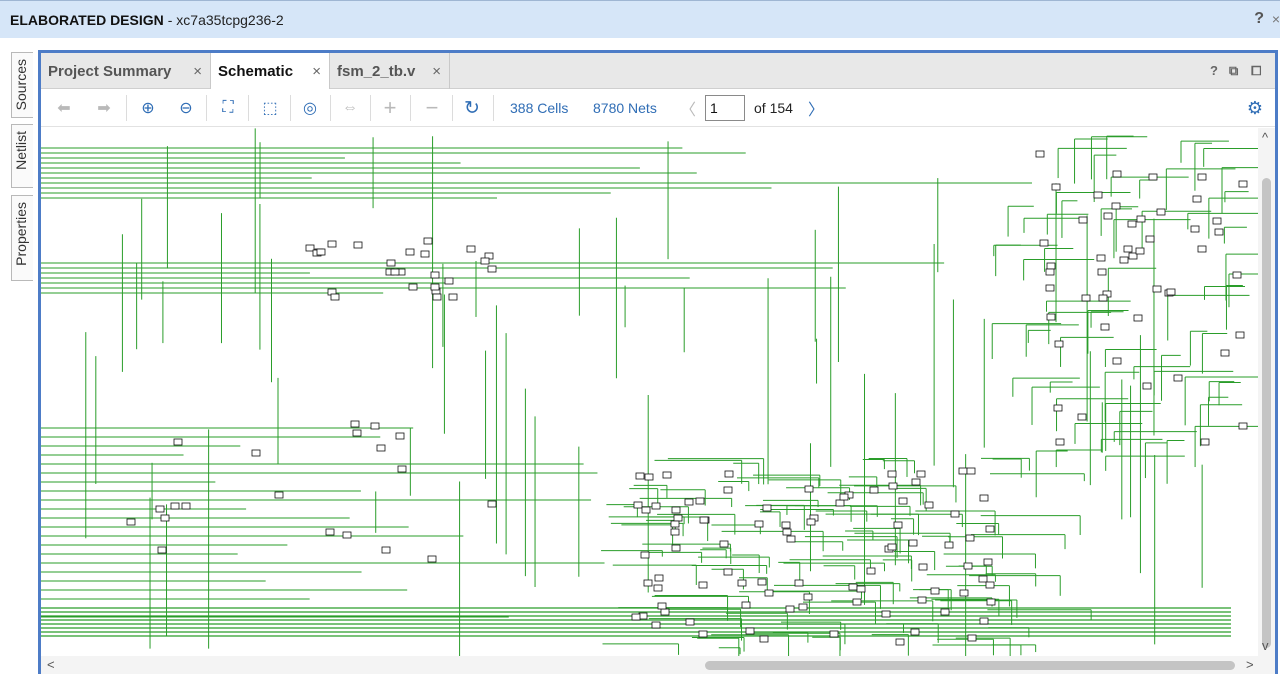  What do you see at coordinates (1255, 108) in the screenshot?
I see `settings-icon: ⚙` at bounding box center [1255, 108].